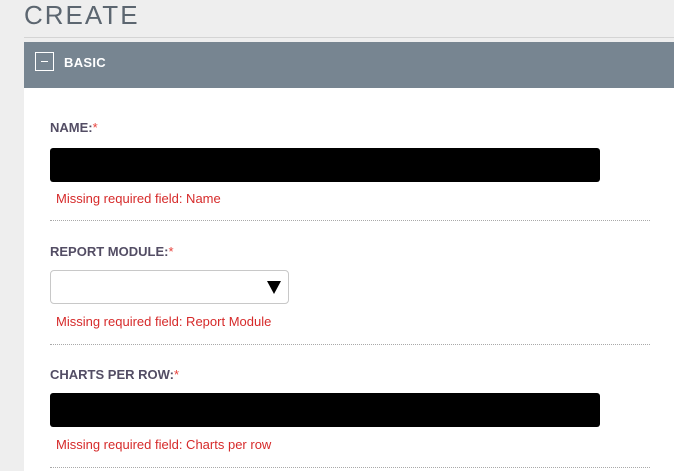 The image size is (674, 471). What do you see at coordinates (171, 251) in the screenshot?
I see `report-module-required-mark: *` at bounding box center [171, 251].